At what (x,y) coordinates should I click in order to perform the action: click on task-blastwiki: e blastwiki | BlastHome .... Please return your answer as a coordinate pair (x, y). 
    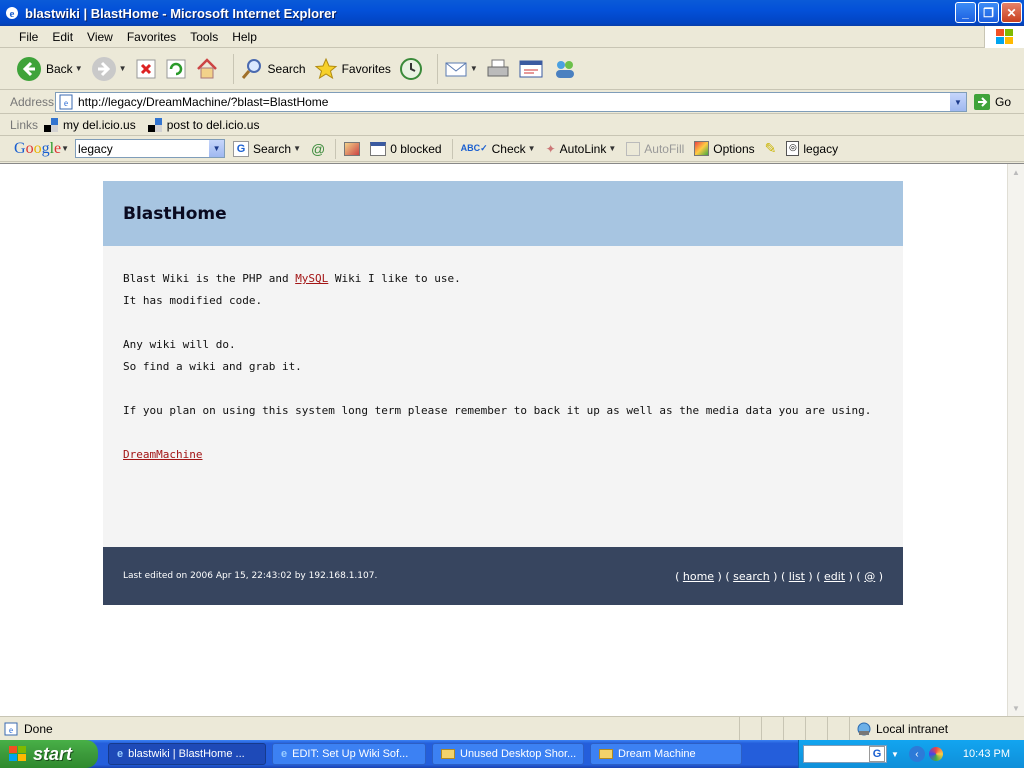
    Looking at the image, I should click on (187, 754).